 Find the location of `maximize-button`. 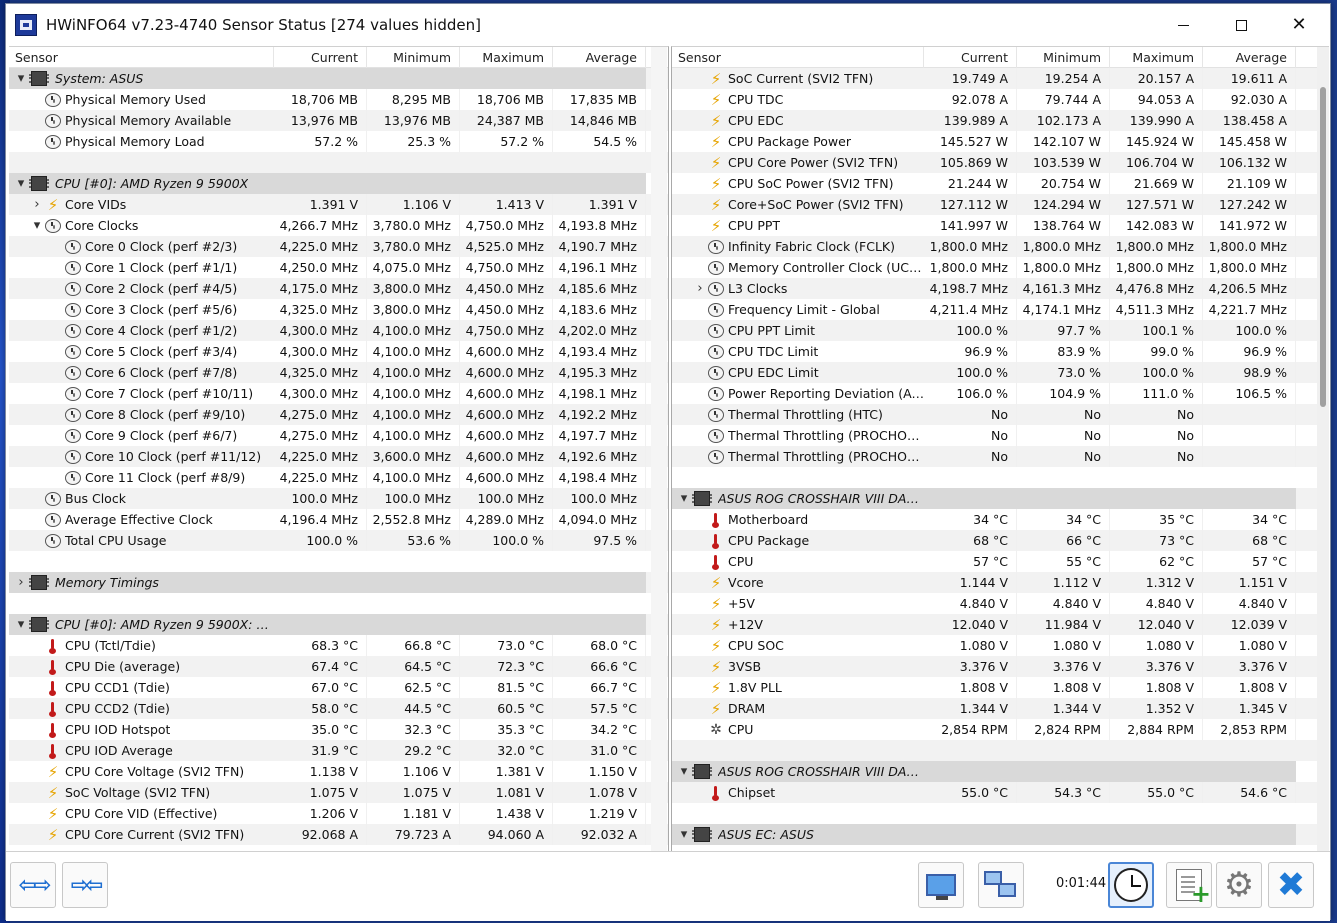

maximize-button is located at coordinates (1241, 25).